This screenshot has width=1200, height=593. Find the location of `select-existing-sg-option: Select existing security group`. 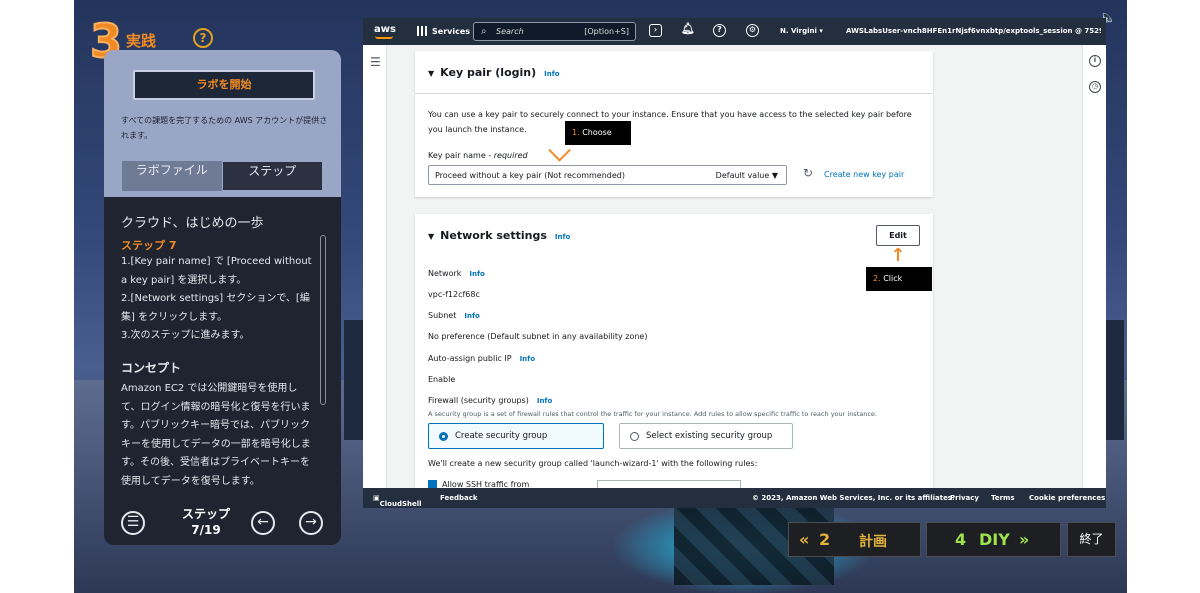

select-existing-sg-option: Select existing security group is located at coordinates (706, 436).